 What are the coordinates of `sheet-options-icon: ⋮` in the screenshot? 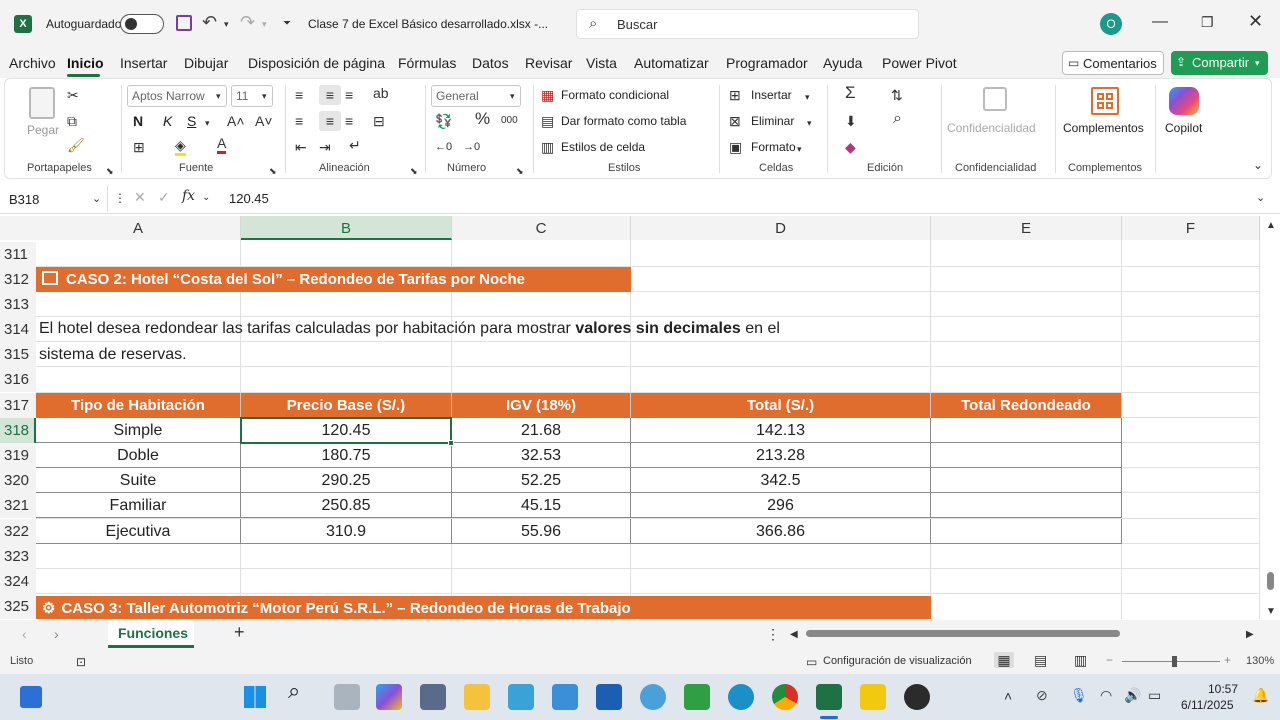 It's located at (773, 634).